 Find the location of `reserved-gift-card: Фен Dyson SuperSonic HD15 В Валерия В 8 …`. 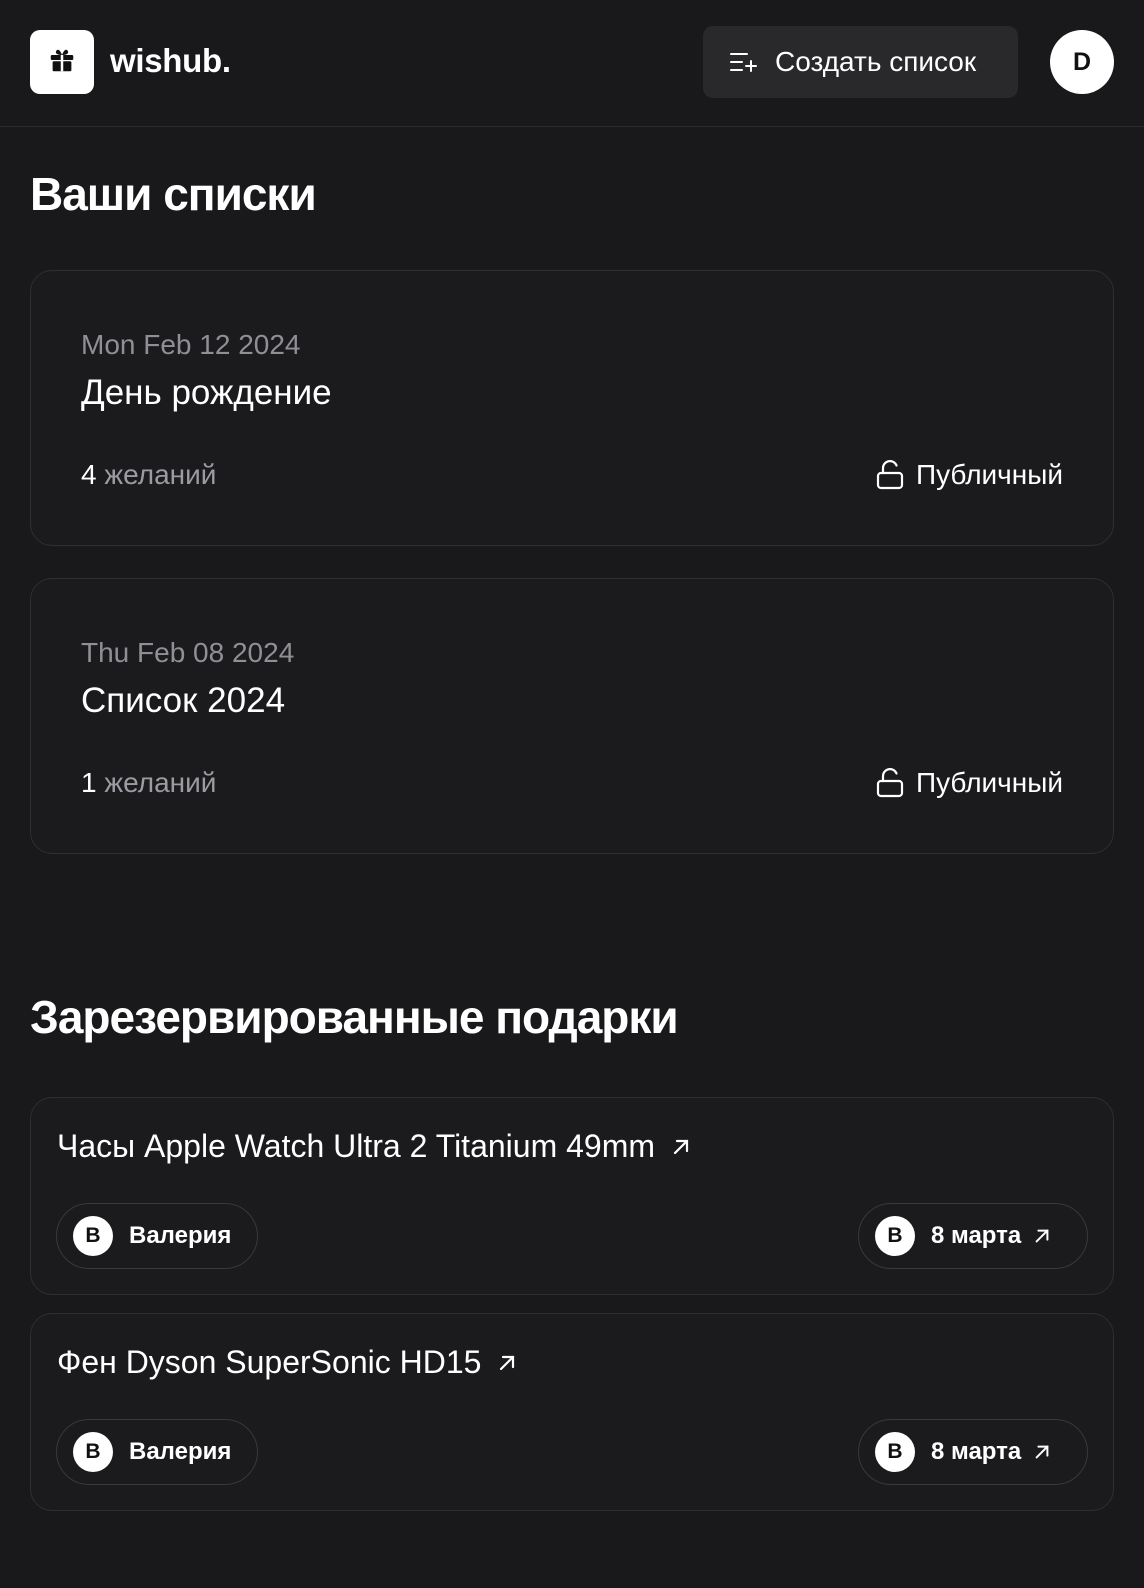

reserved-gift-card: Фен Dyson SuperSonic HD15 В Валерия В 8 … is located at coordinates (572, 1412).